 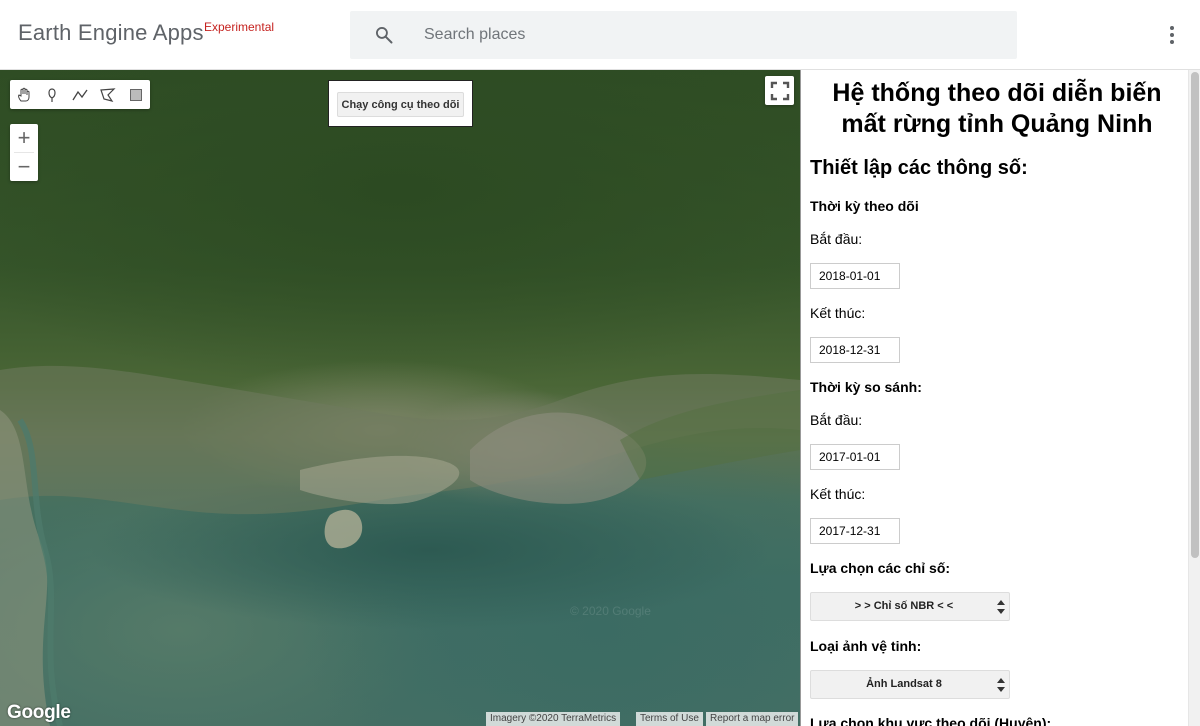 I want to click on compare-start-input, so click(x=855, y=457).